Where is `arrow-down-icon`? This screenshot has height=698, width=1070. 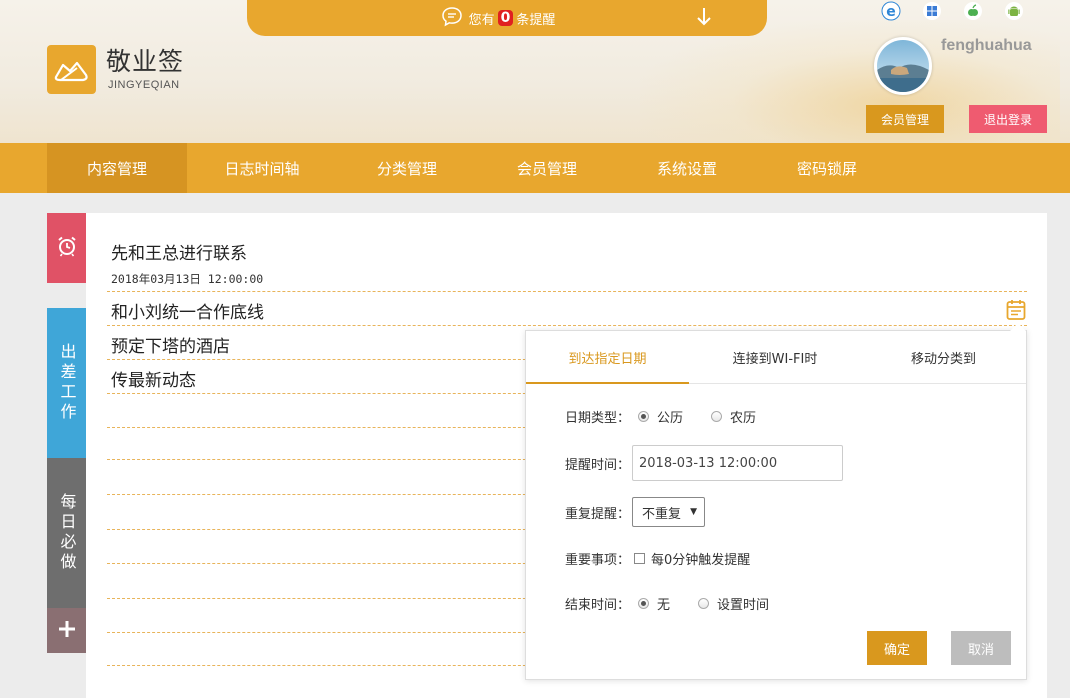 arrow-down-icon is located at coordinates (704, 19).